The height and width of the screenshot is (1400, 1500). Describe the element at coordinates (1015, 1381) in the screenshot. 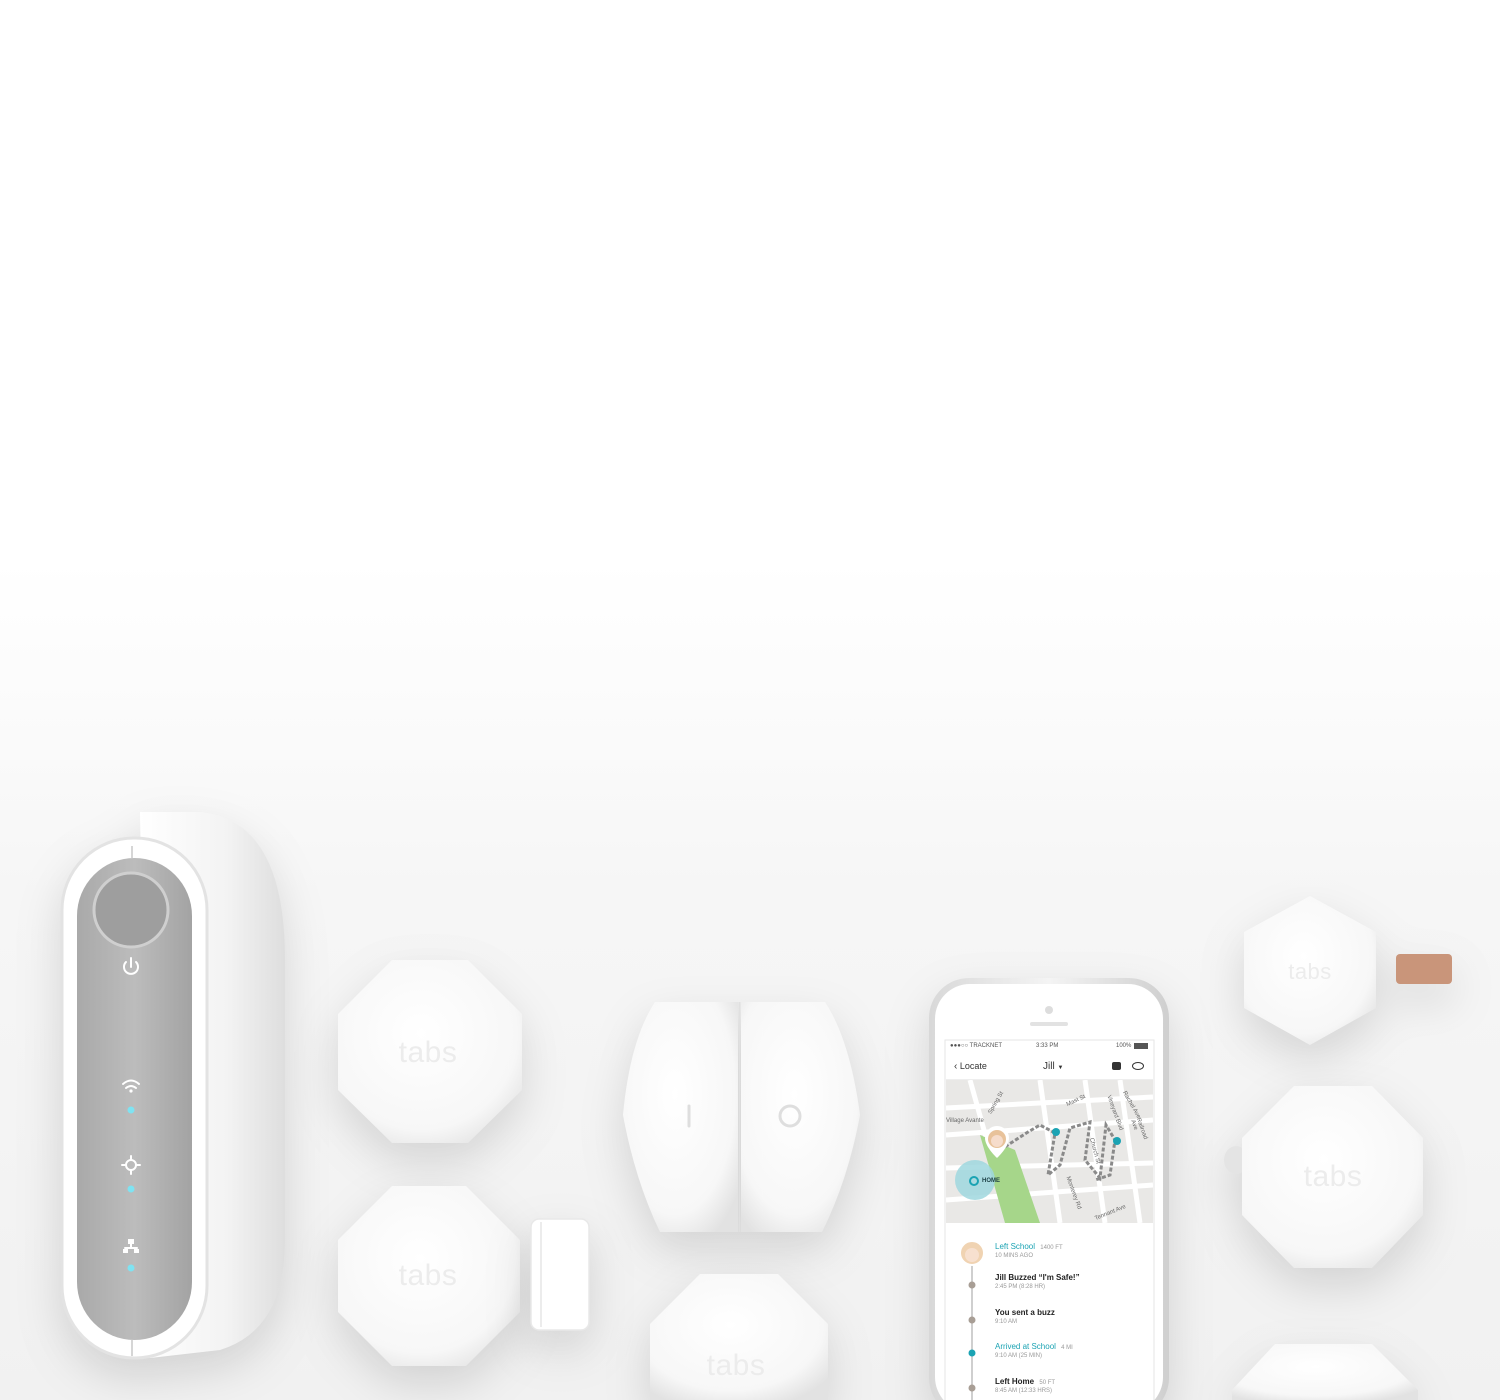

I see `timeline-title: Left Home` at that location.